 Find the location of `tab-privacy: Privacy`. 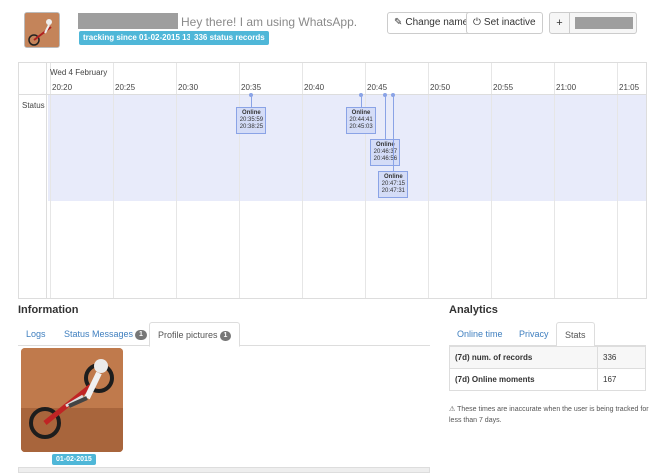

tab-privacy: Privacy is located at coordinates (534, 334).